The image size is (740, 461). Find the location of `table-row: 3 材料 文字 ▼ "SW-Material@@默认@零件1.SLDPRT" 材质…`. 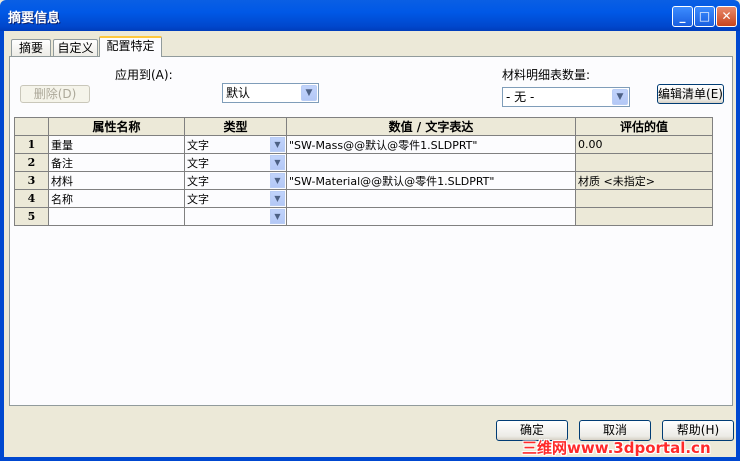

table-row: 3 材料 文字 ▼ "SW-Material@@默认@零件1.SLDPRT" 材质… is located at coordinates (363, 180).